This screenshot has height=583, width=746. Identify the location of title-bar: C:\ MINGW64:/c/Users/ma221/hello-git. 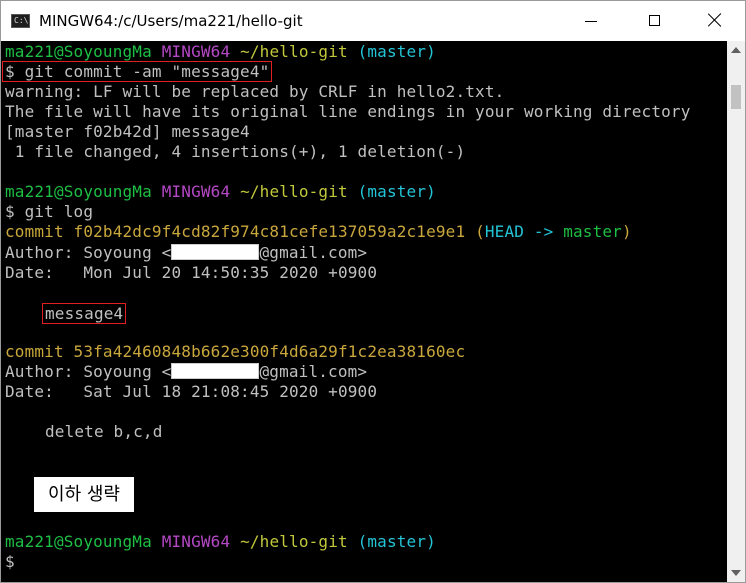
(373, 21).